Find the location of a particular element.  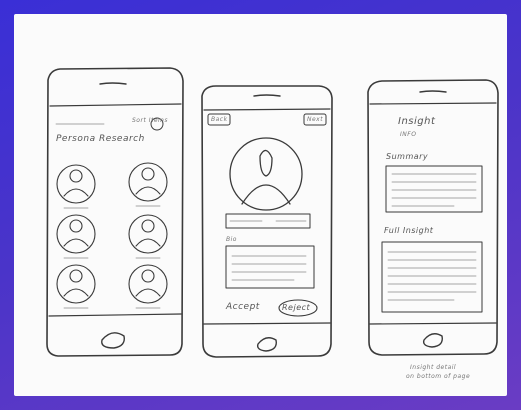

back-button: Back is located at coordinates (219, 119).